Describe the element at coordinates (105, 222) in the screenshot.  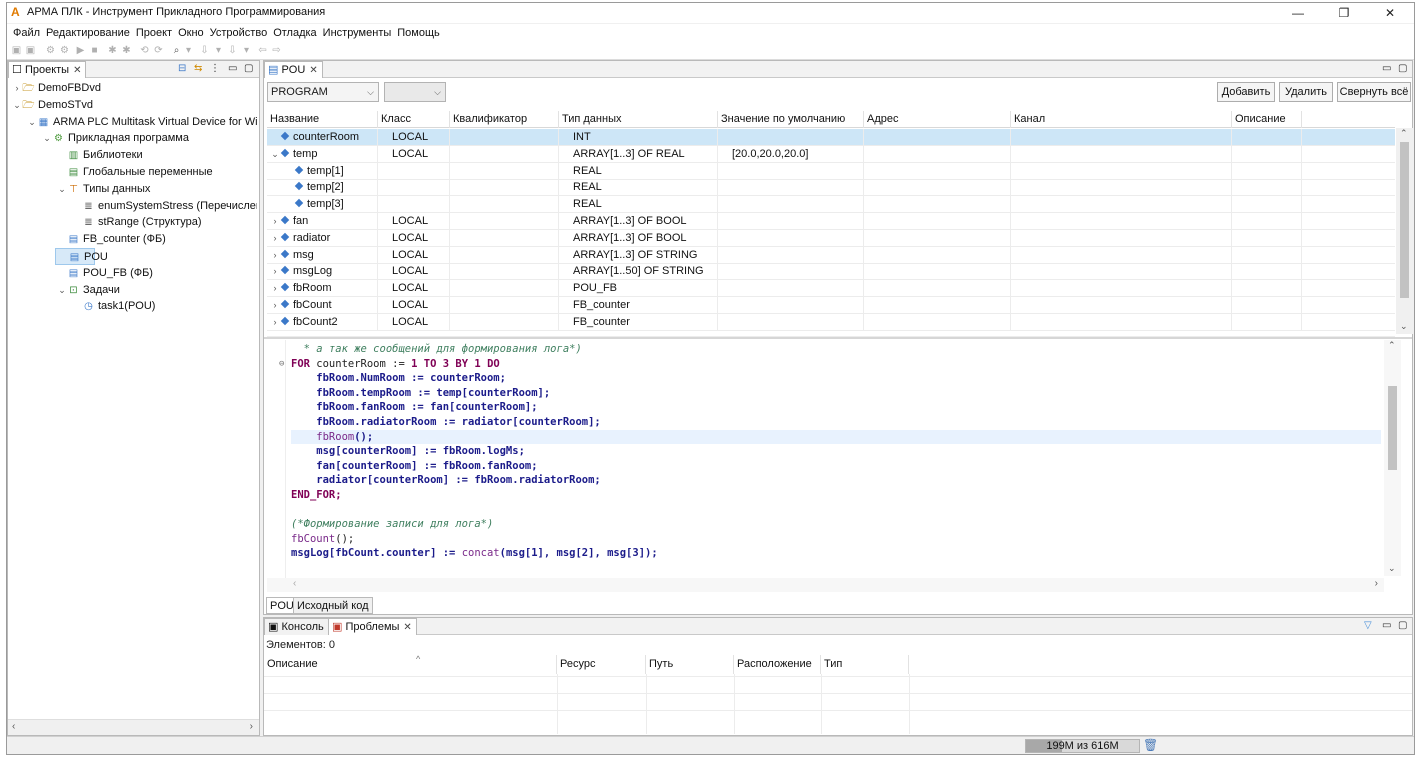
I see `tree-item: ≣ stRange (Структура)` at that location.